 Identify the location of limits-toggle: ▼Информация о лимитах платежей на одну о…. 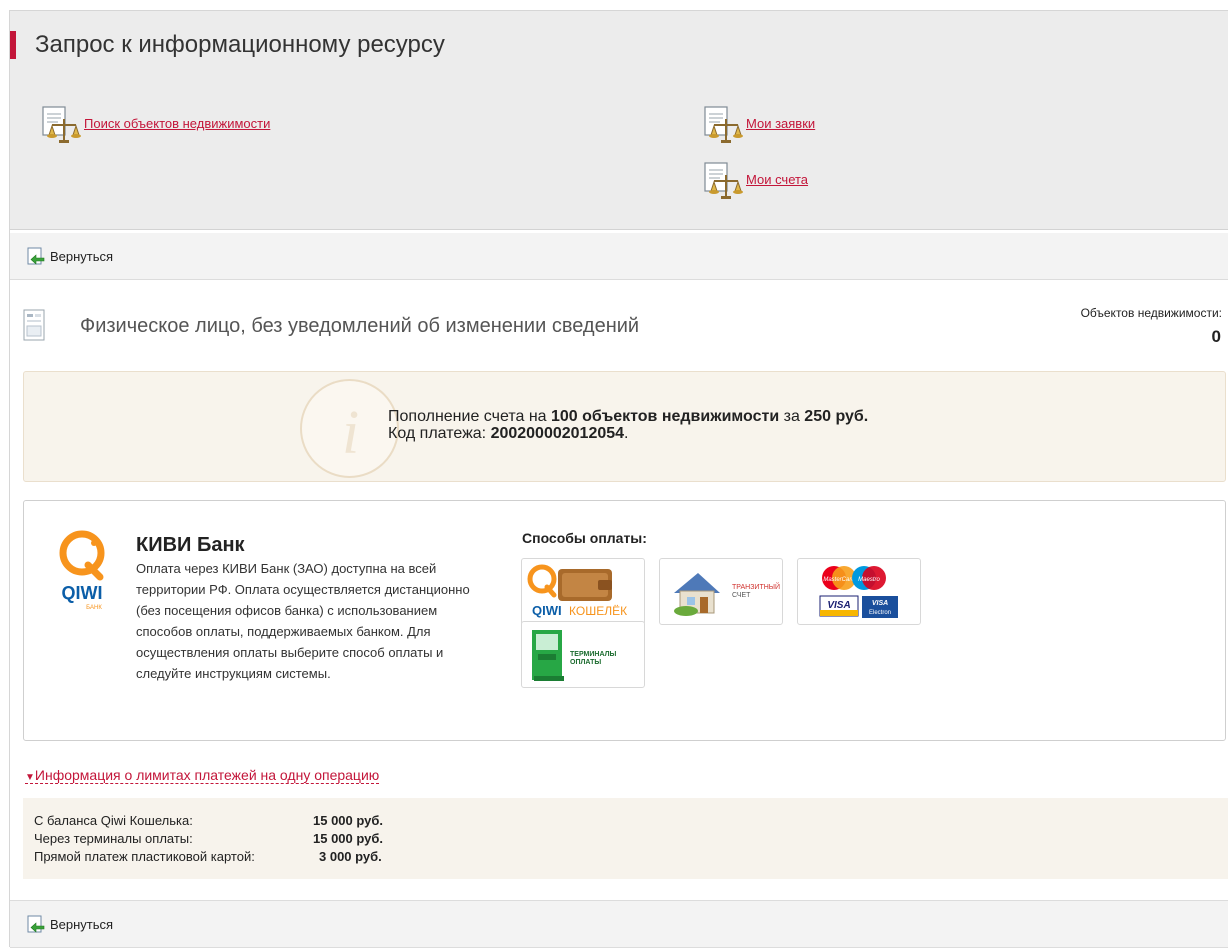
(202, 775).